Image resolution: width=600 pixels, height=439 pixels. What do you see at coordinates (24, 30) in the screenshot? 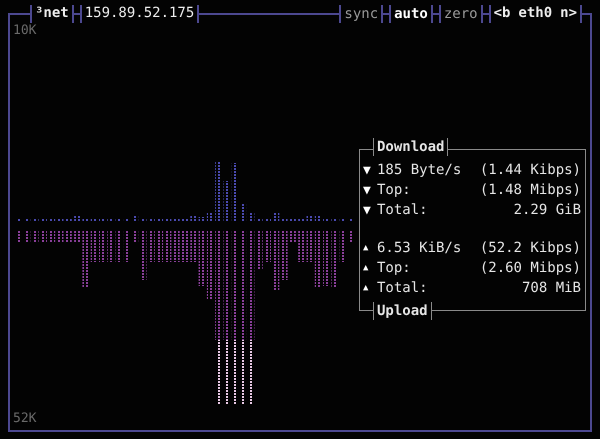
I see `scale-label: 10K` at bounding box center [24, 30].